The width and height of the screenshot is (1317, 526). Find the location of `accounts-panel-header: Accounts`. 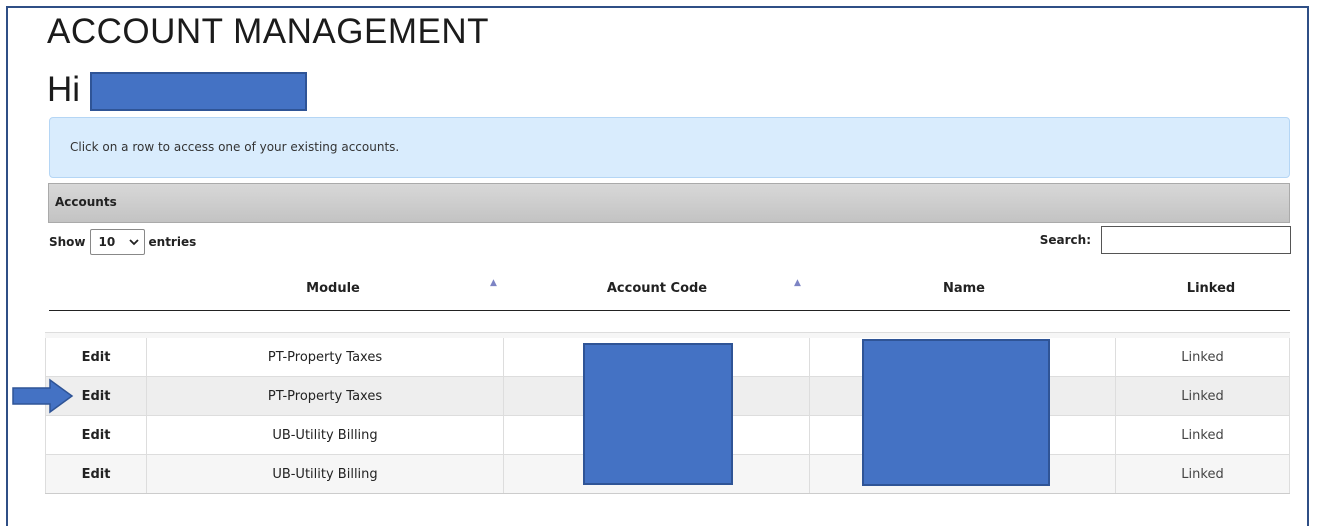

accounts-panel-header: Accounts is located at coordinates (669, 203).